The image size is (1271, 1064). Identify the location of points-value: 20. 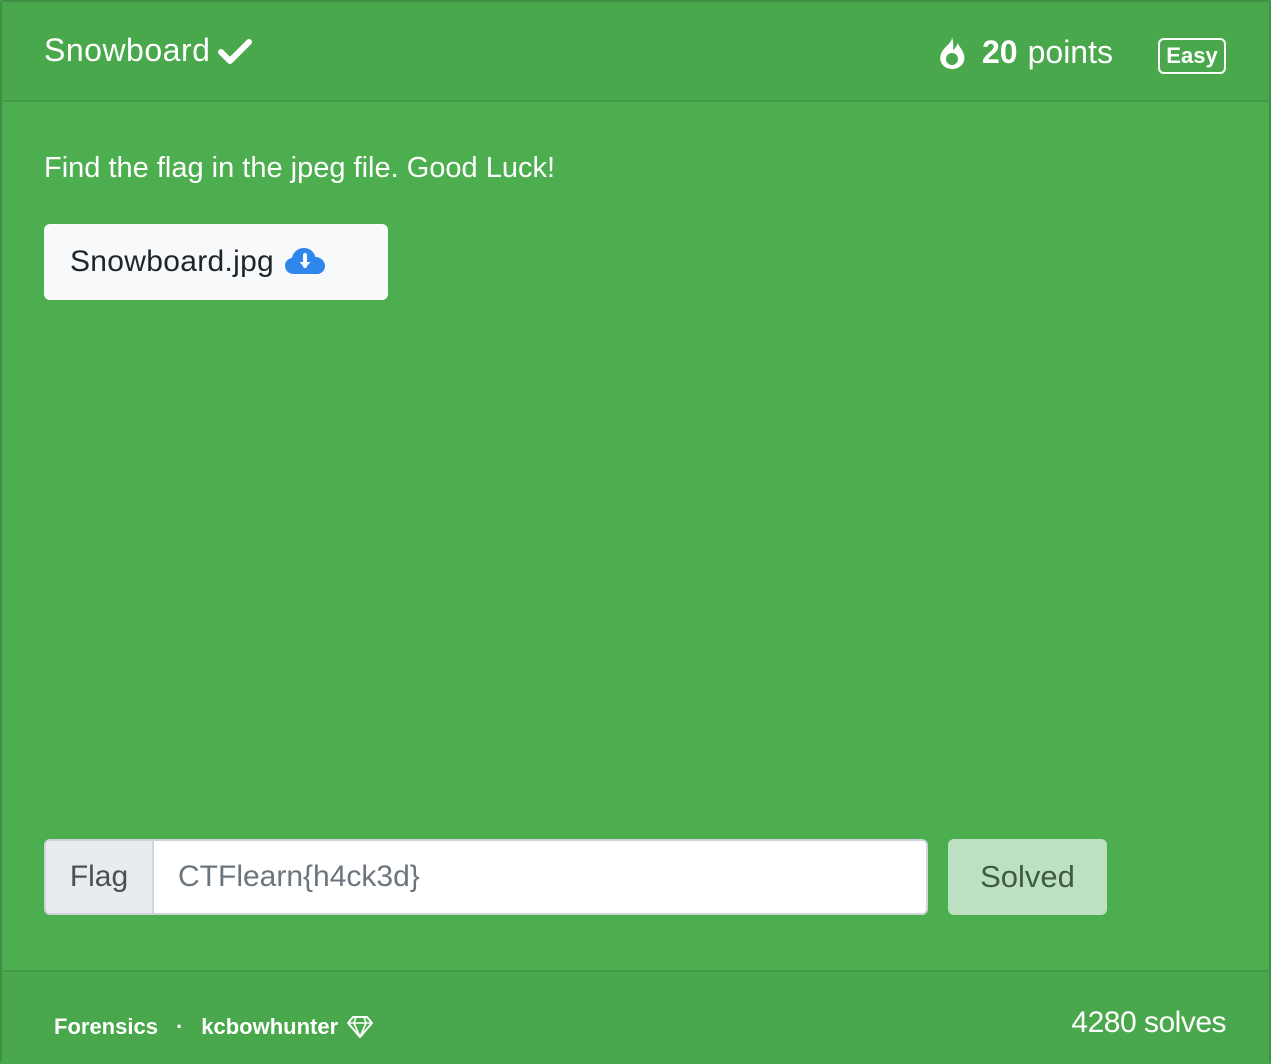
(1000, 52).